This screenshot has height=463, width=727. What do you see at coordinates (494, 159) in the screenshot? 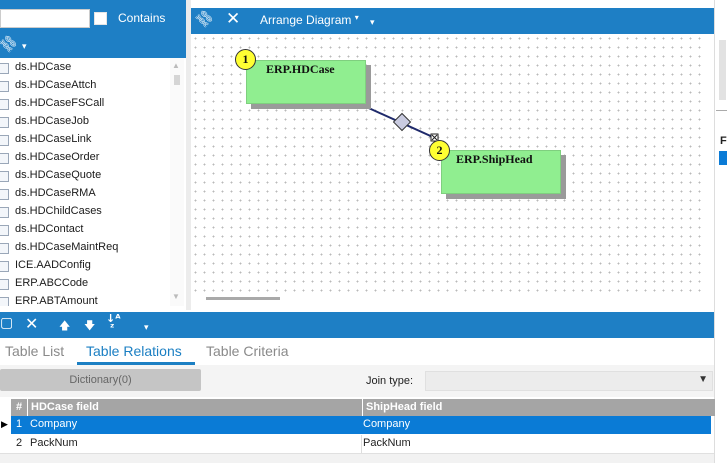
I see `node-title: ERP.ShipHead` at bounding box center [494, 159].